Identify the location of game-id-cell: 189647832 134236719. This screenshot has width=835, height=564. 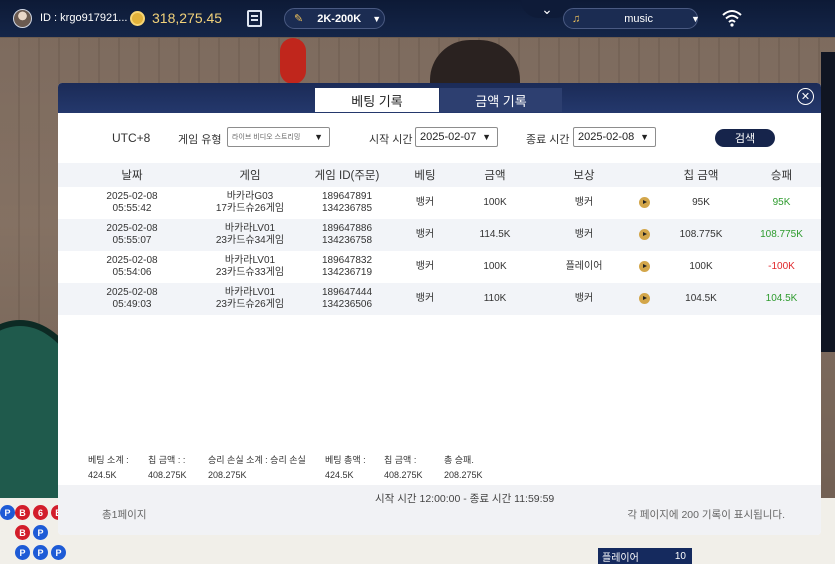
(347, 267).